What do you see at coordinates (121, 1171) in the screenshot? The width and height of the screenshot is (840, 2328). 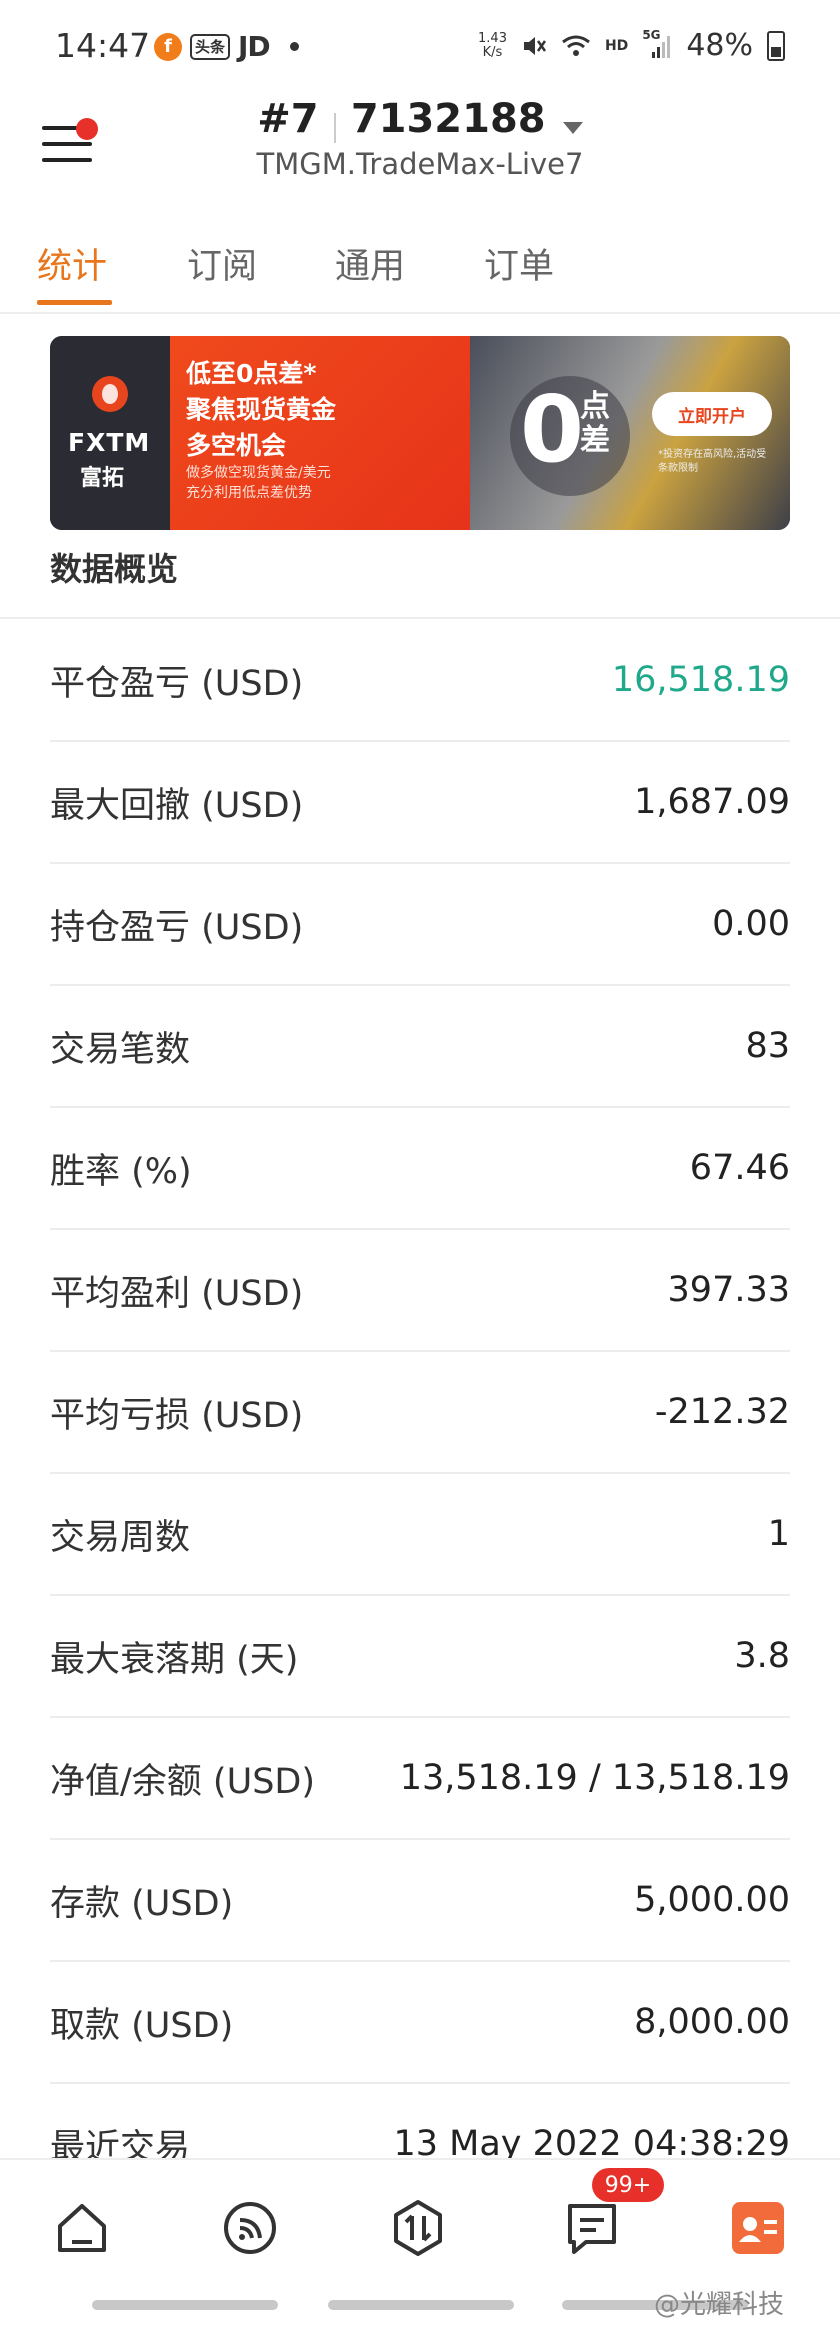 I see `stat-label: 胜率 (%)` at bounding box center [121, 1171].